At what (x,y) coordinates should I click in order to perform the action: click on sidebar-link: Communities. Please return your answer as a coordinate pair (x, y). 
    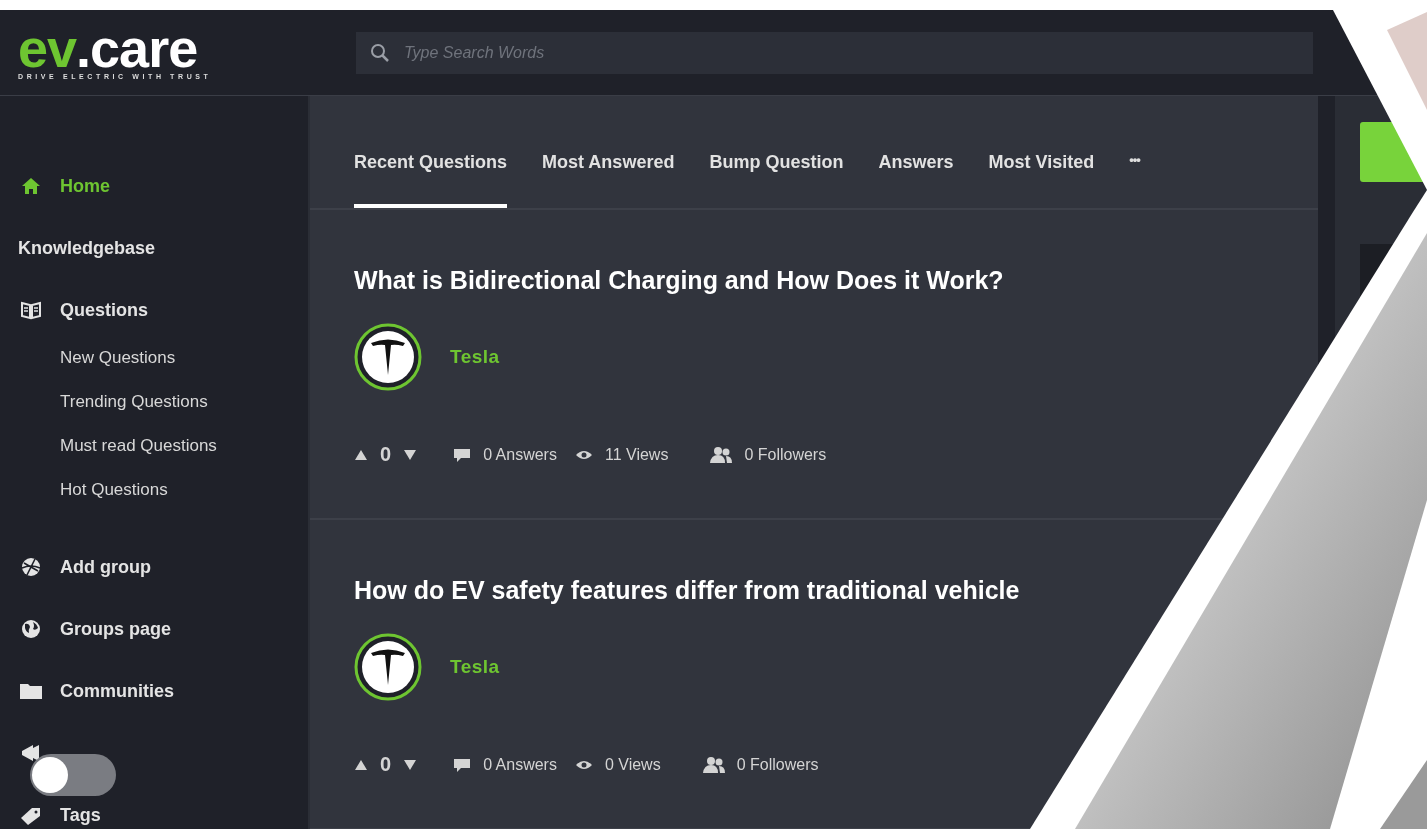
    Looking at the image, I should click on (117, 691).